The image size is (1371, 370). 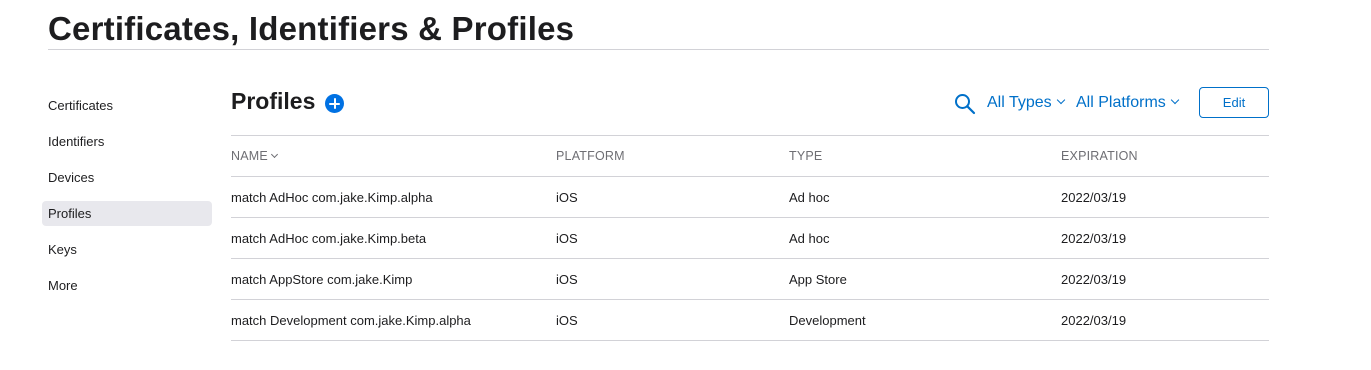 I want to click on column-header-expiration: EXPIRATION, so click(x=1099, y=156).